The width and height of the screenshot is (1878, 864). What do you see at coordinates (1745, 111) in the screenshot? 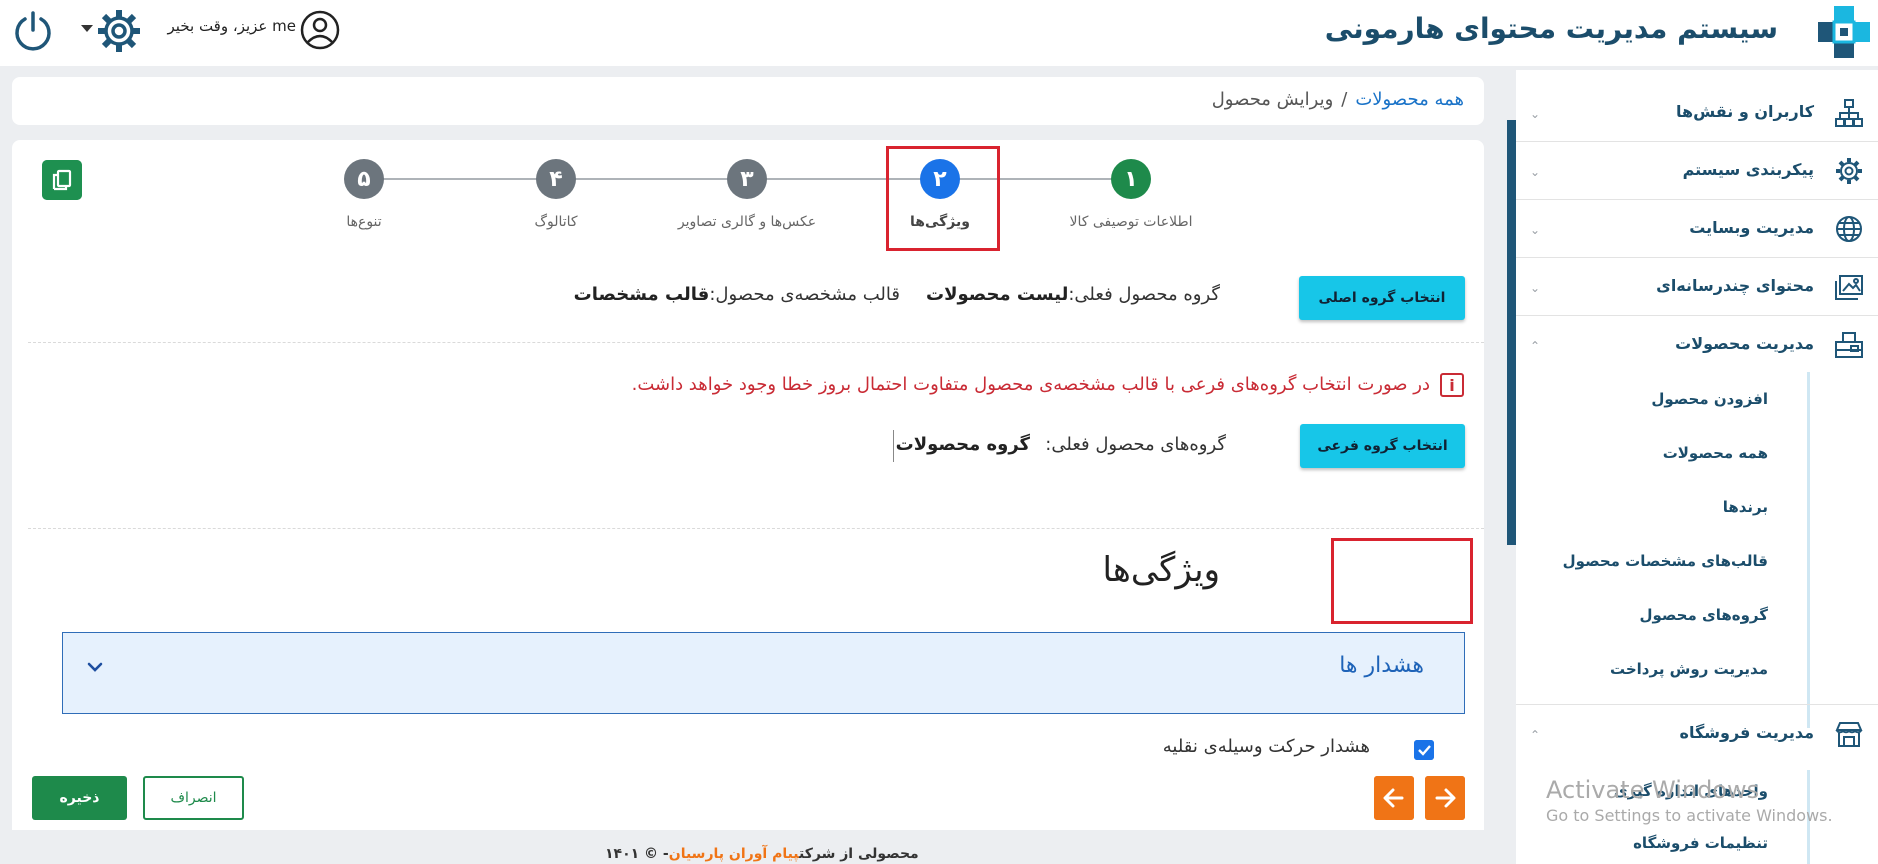
I see `sidebar-item-label: کاربران و نقش‌ها` at bounding box center [1745, 111].